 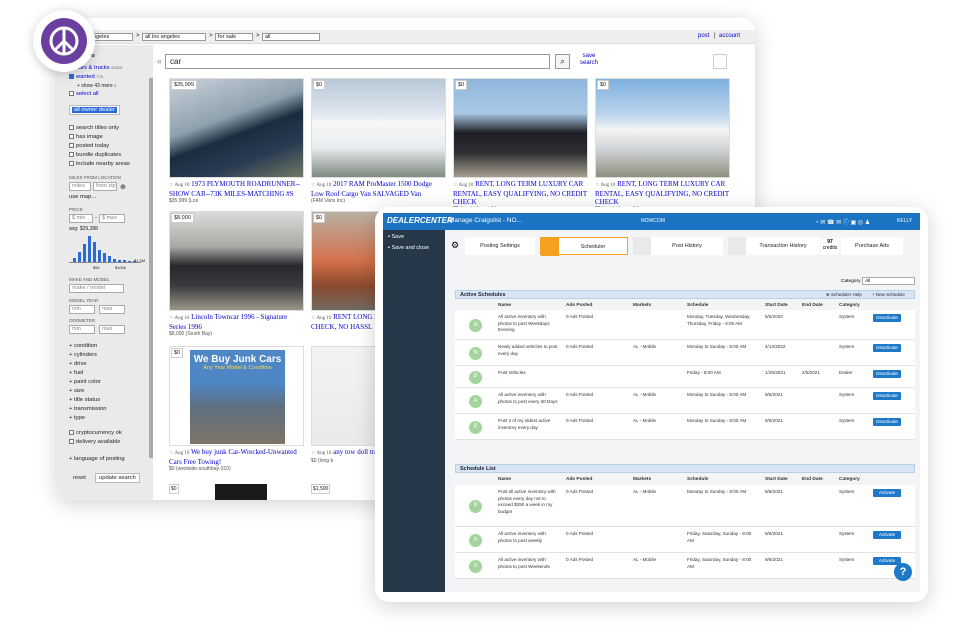 What do you see at coordinates (159, 61) in the screenshot?
I see `collapse-icon: «` at bounding box center [159, 61].